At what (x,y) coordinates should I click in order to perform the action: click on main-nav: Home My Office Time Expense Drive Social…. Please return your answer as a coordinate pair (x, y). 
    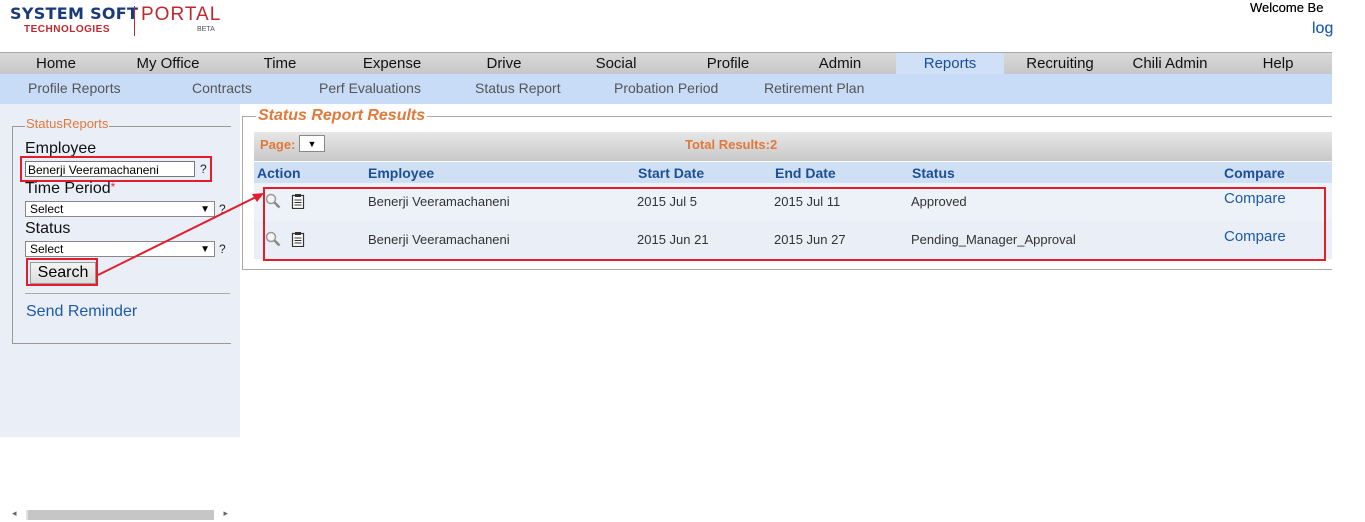
    Looking at the image, I should click on (666, 63).